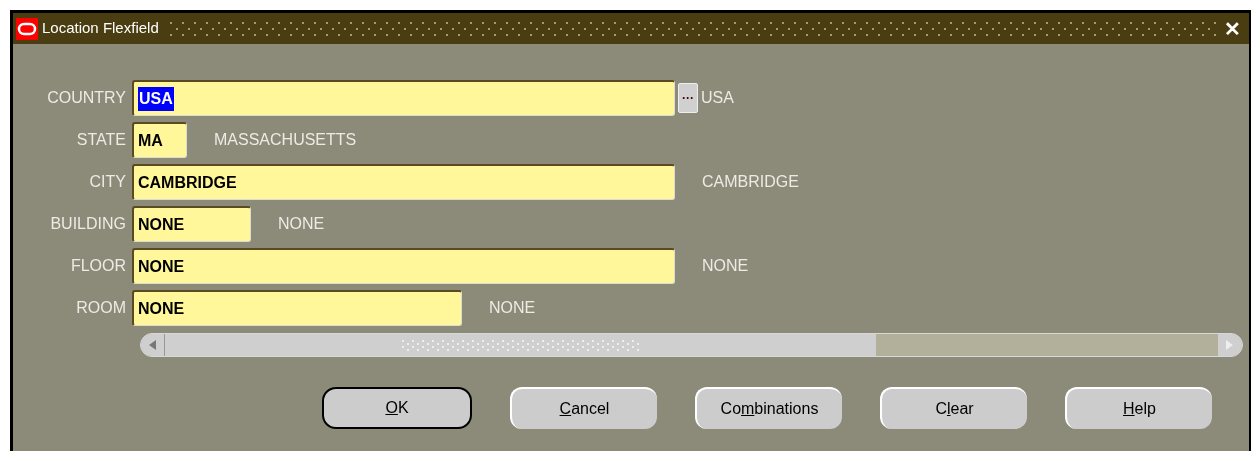  What do you see at coordinates (403, 98) in the screenshot?
I see `input-field: USA` at bounding box center [403, 98].